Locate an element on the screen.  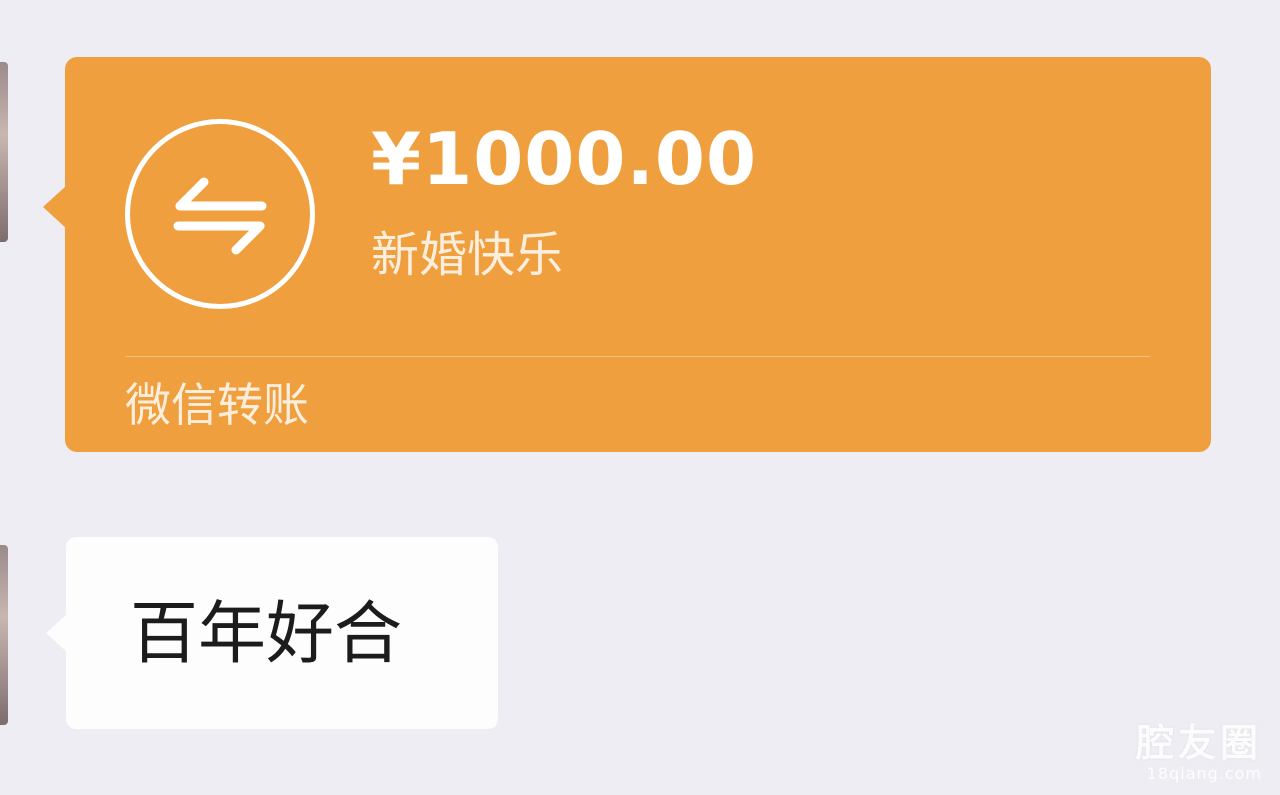
transfer-type-label: 微信转账 is located at coordinates (217, 405).